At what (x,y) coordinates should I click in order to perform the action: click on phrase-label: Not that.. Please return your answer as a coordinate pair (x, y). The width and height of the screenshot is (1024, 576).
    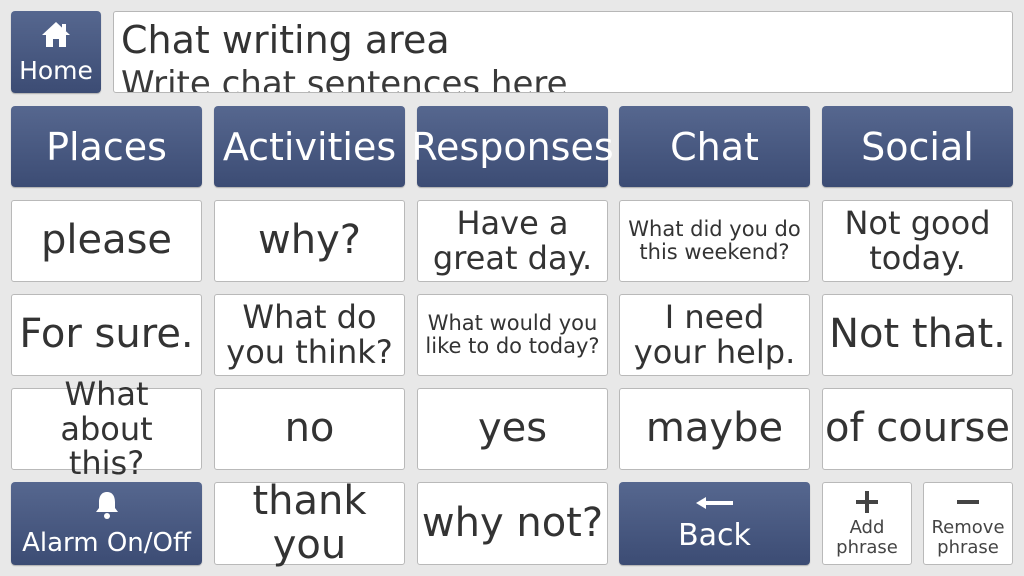
    Looking at the image, I should click on (917, 334).